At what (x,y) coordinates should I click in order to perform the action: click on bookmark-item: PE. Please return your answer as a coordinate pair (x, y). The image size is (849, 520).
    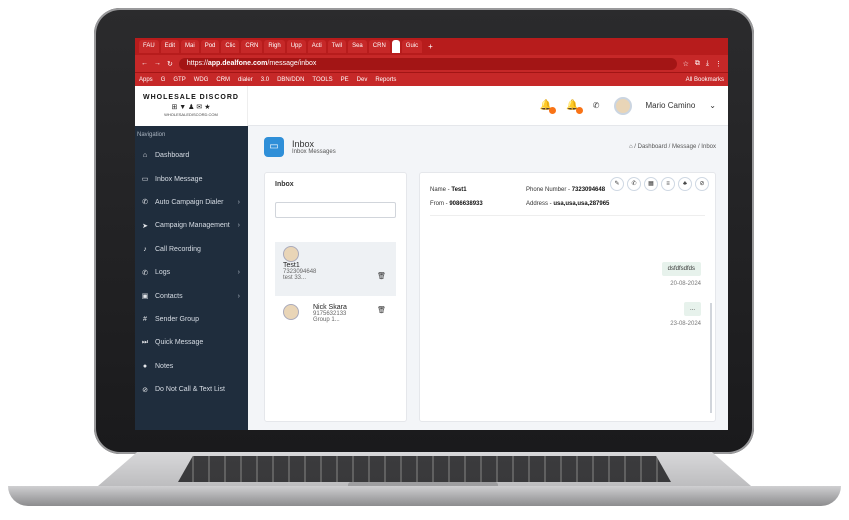
    Looking at the image, I should click on (345, 80).